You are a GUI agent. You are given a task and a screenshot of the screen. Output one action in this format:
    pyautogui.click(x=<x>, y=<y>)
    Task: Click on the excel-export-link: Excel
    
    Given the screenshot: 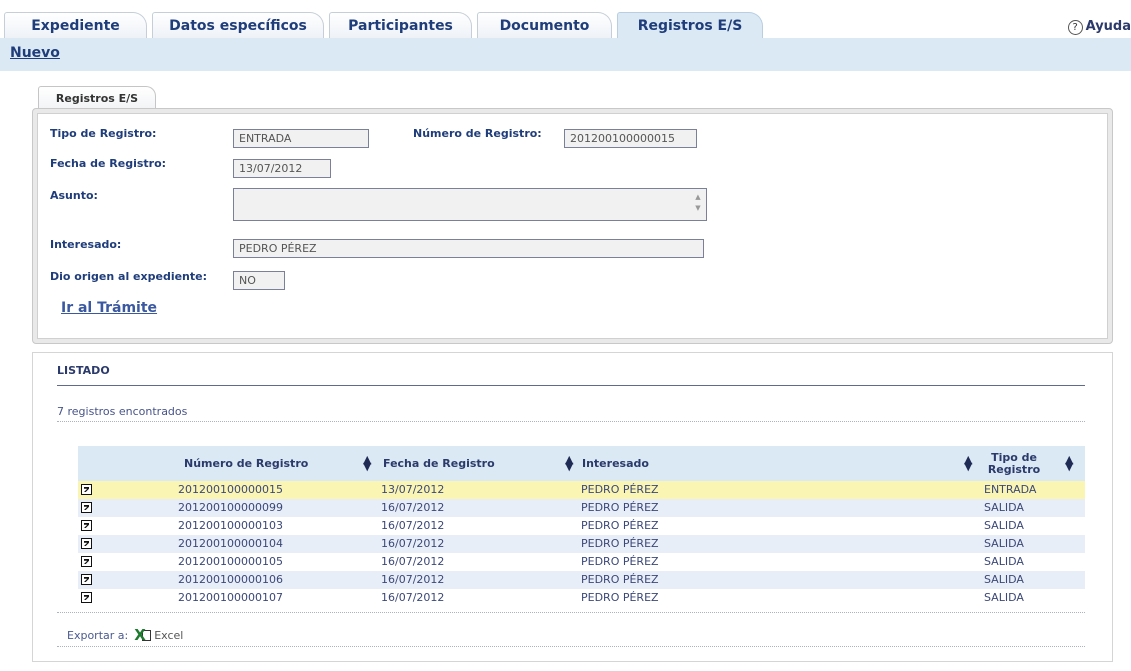 What is the action you would take?
    pyautogui.click(x=168, y=635)
    